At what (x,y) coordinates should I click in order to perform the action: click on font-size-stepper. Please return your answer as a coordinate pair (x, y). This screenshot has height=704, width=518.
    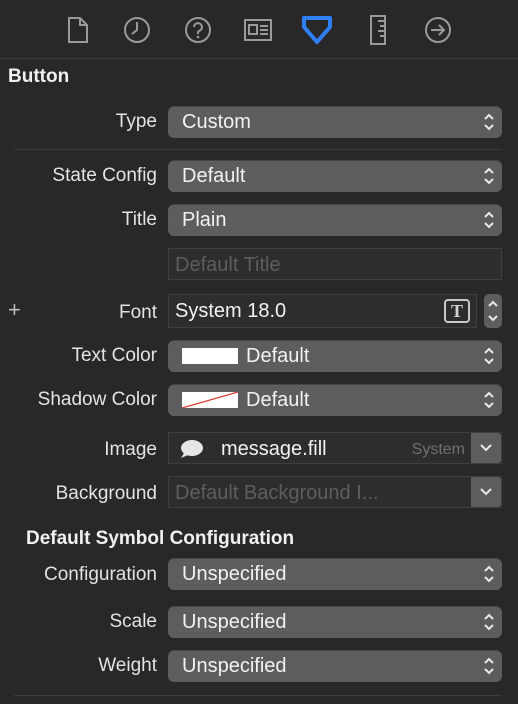
    Looking at the image, I should click on (493, 311).